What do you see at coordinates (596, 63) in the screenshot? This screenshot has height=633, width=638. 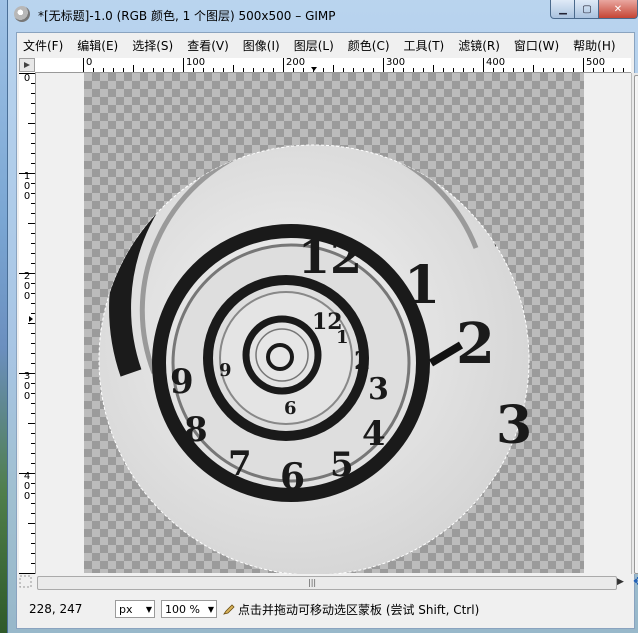 I see `hruler-label: 500` at bounding box center [596, 63].